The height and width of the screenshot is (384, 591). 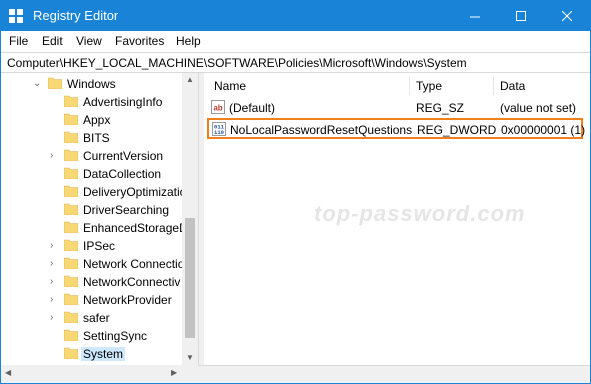 I want to click on tree-item: › NetworkProvider, so click(x=91, y=300).